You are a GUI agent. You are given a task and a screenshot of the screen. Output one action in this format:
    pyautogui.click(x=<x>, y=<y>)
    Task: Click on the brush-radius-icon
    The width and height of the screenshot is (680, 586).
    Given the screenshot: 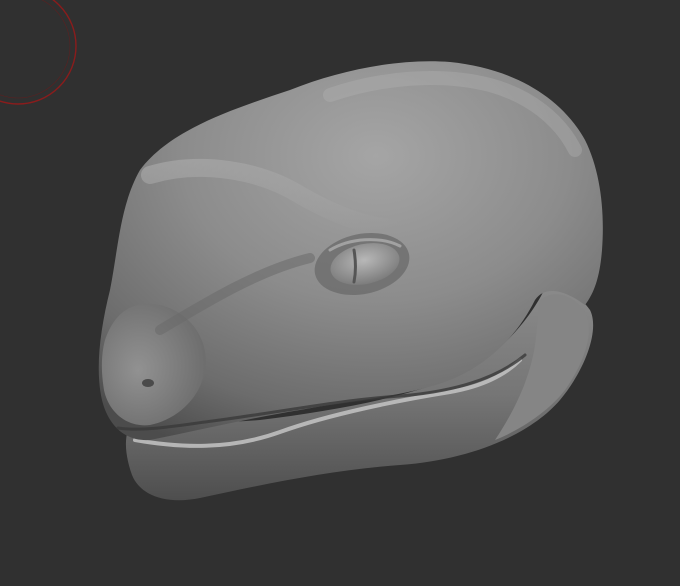 What is the action you would take?
    pyautogui.click(x=38, y=52)
    